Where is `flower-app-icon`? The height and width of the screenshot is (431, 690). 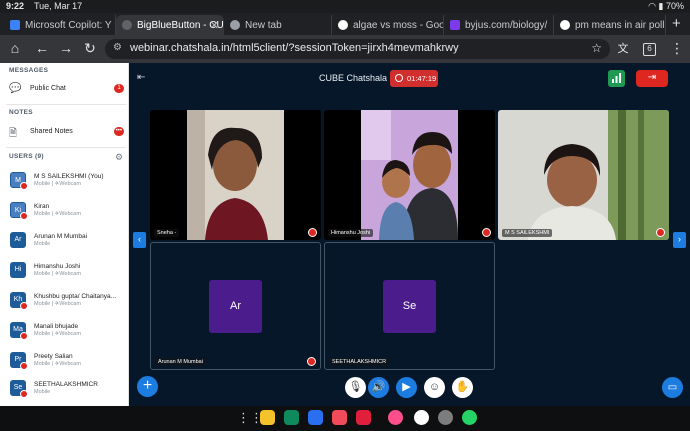
flower-app-icon is located at coordinates (395, 417).